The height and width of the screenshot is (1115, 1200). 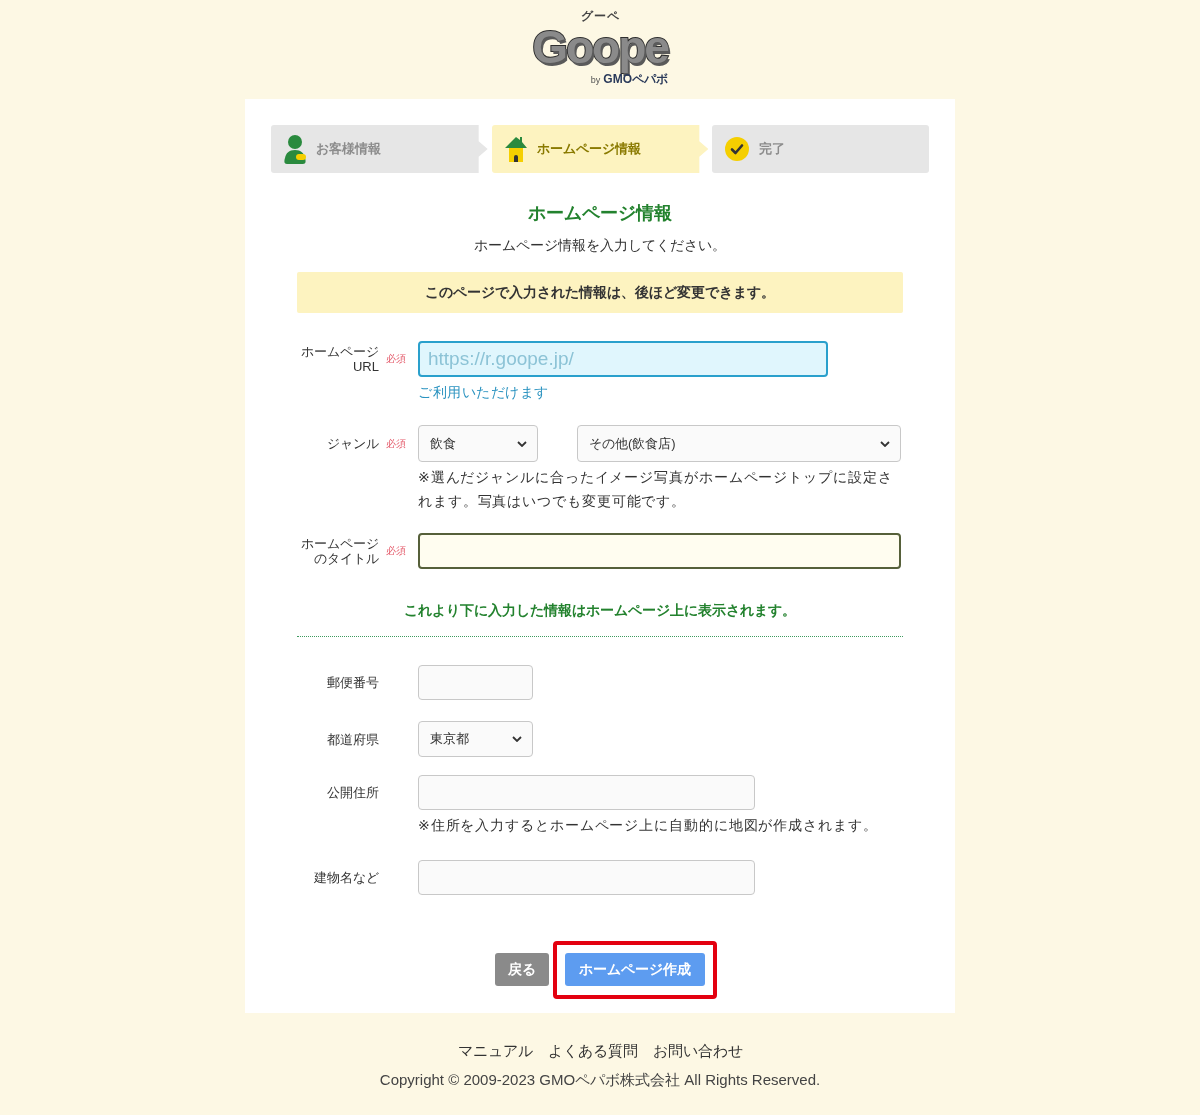 What do you see at coordinates (588, 149) in the screenshot?
I see `step-label: ホームページ情報` at bounding box center [588, 149].